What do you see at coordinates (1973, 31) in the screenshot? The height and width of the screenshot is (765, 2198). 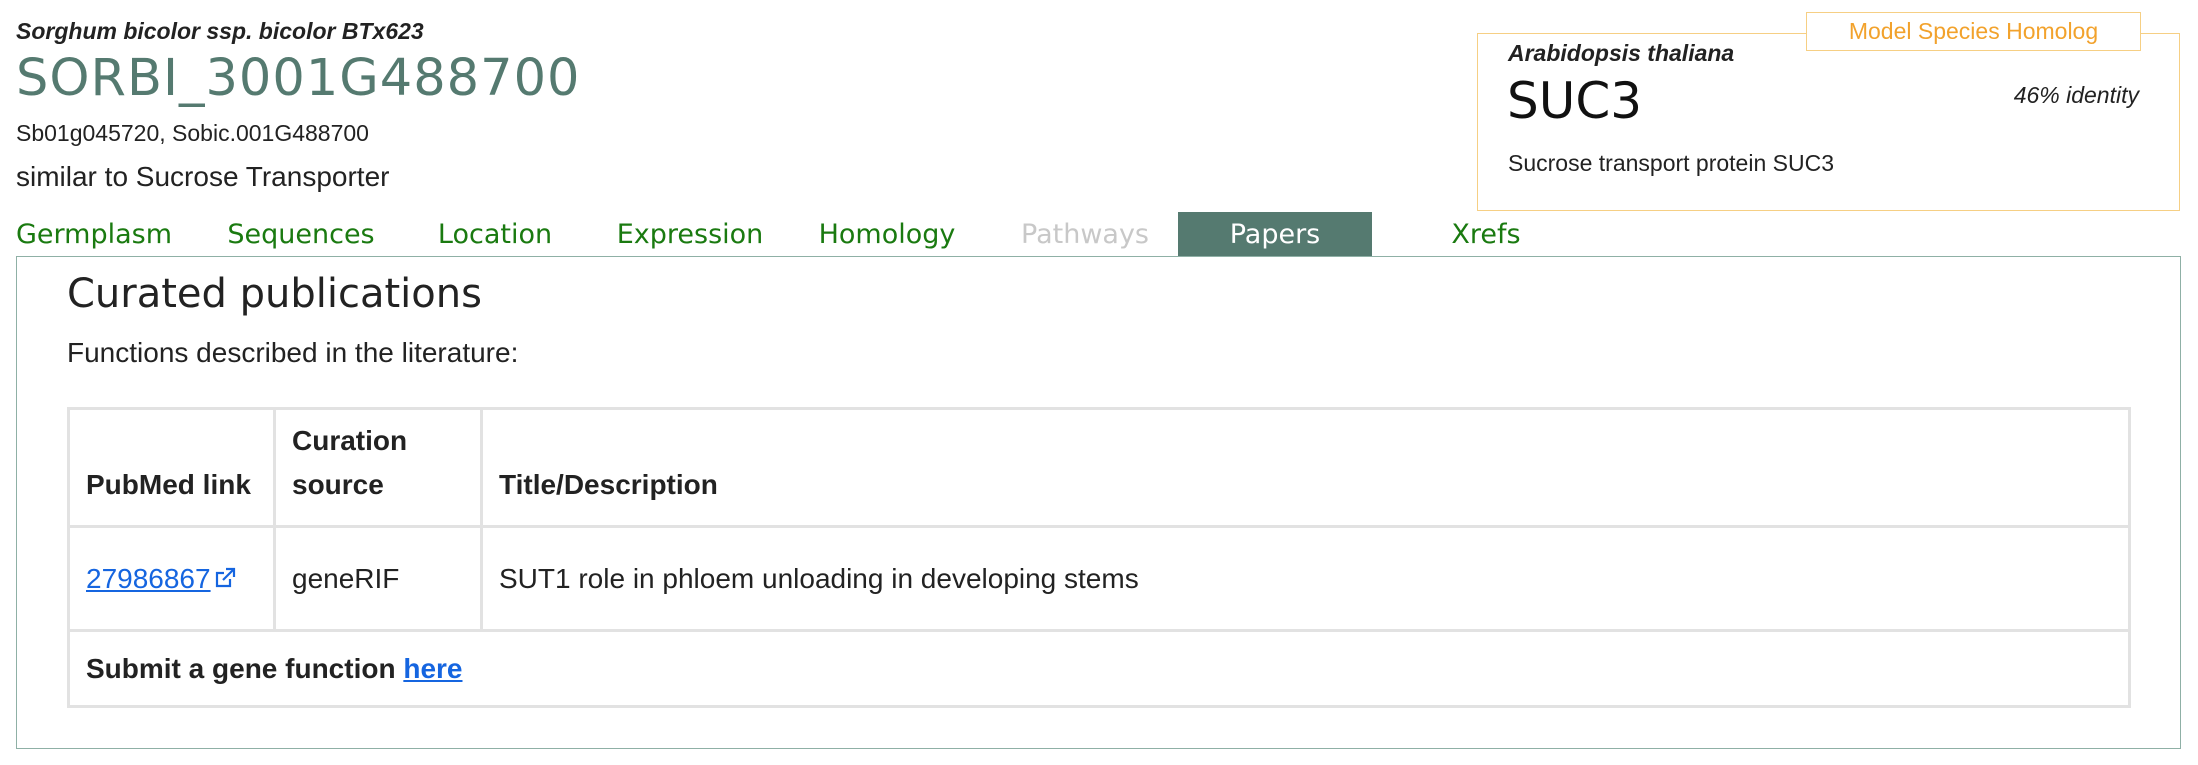 I see `homolog-label: Model Species Homolog` at bounding box center [1973, 31].